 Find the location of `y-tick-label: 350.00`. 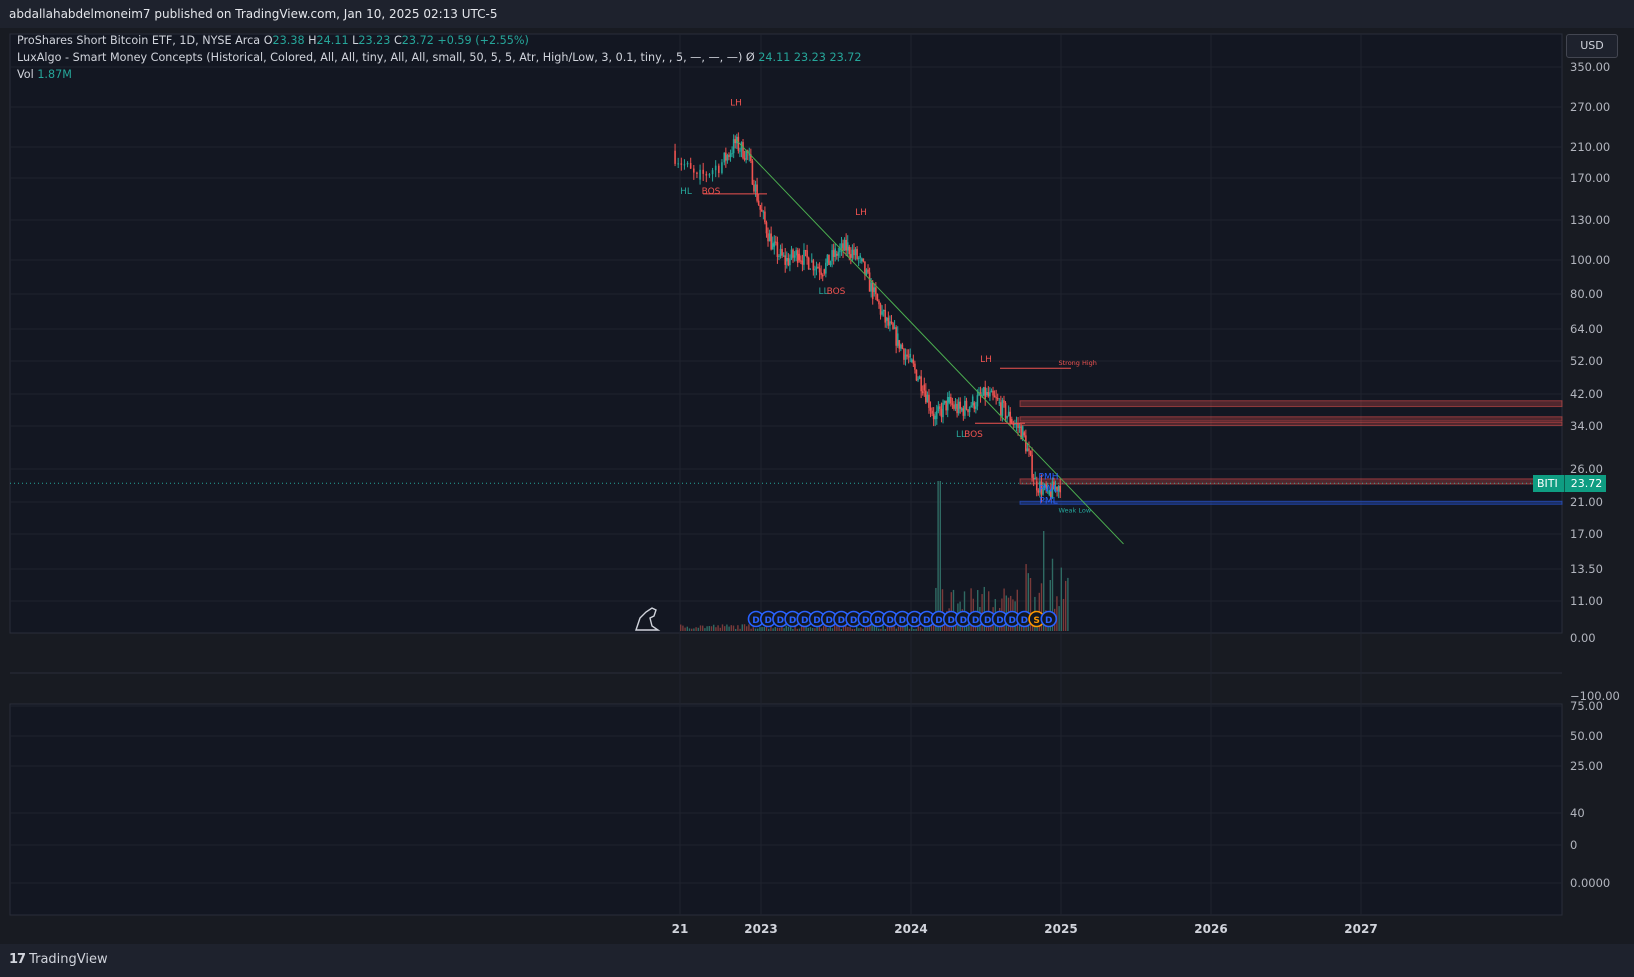

y-tick-label: 350.00 is located at coordinates (1590, 67).